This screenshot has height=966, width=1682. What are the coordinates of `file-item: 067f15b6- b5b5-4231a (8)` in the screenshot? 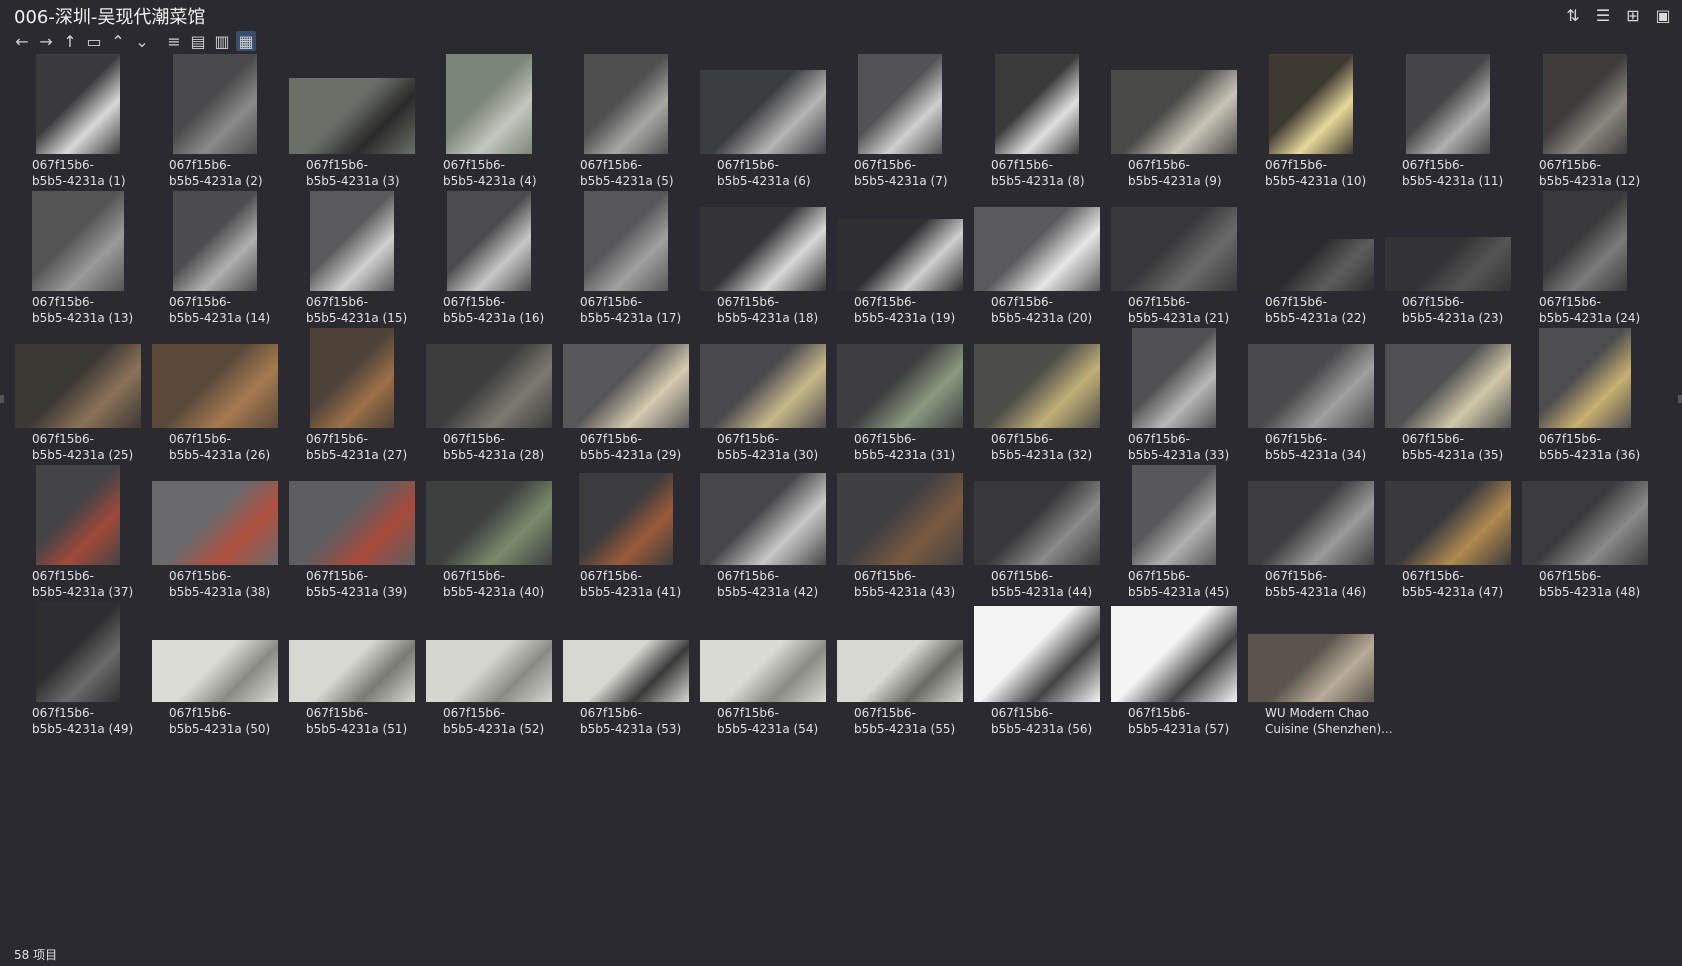 It's located at (1037, 122).